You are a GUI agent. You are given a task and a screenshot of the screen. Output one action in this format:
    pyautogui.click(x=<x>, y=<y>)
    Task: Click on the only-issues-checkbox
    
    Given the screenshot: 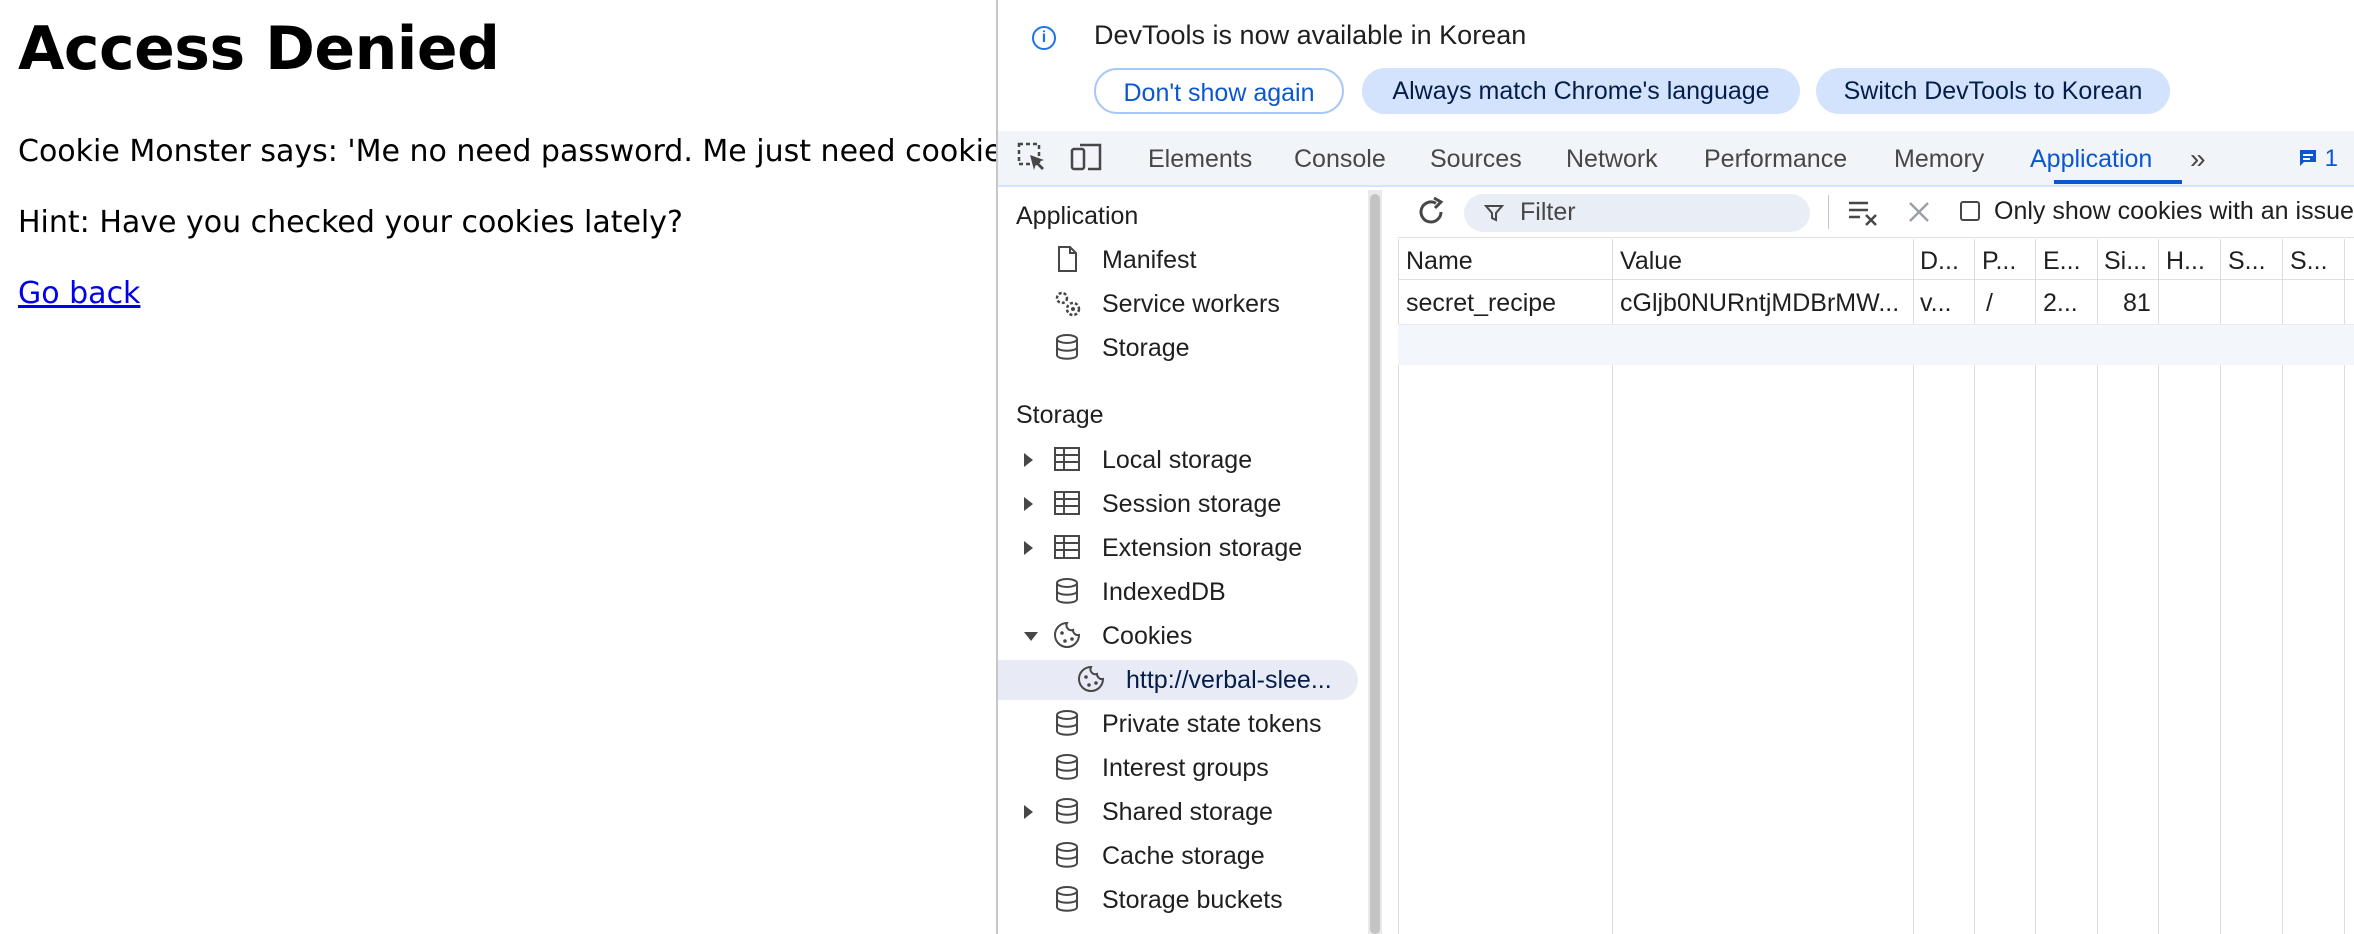 What is the action you would take?
    pyautogui.click(x=1970, y=211)
    